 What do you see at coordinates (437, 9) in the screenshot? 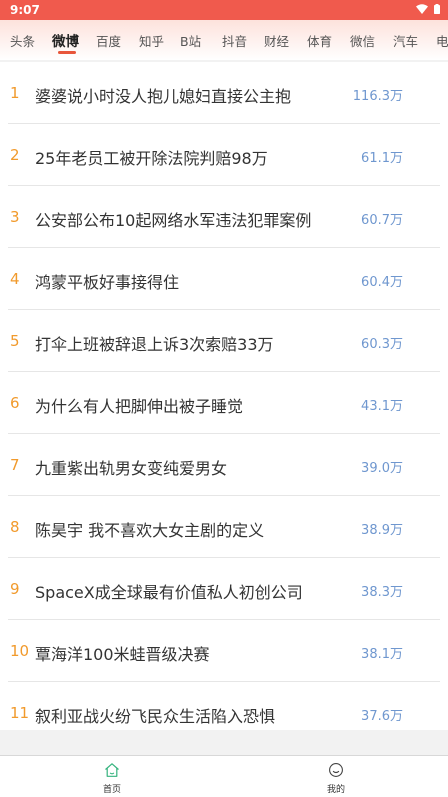
I see `battery-icon` at bounding box center [437, 9].